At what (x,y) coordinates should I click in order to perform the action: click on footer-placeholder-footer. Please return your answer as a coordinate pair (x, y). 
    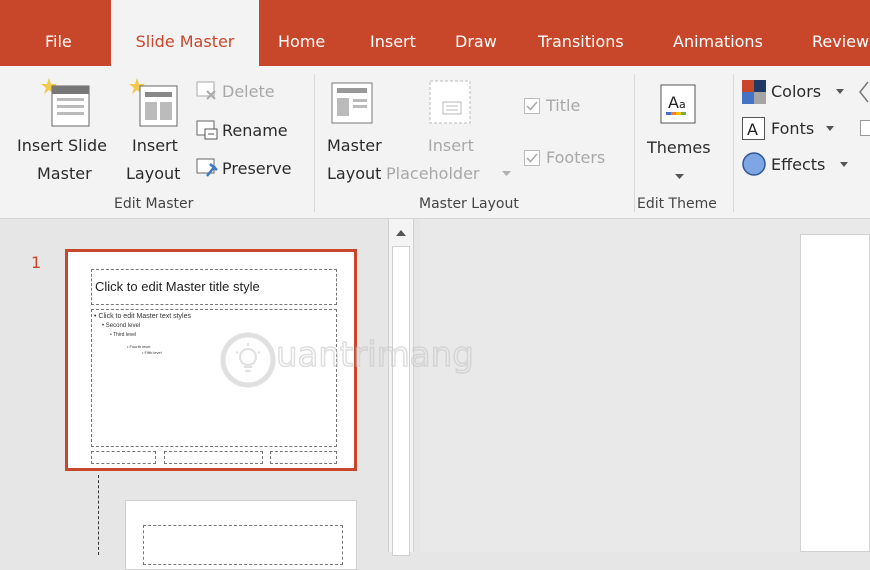
    Looking at the image, I should click on (213, 457).